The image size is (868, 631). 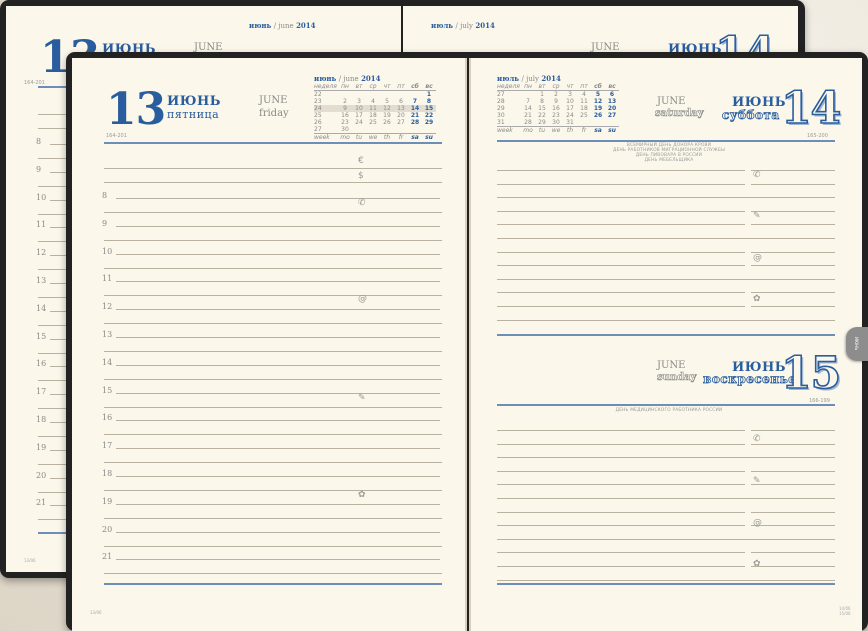 What do you see at coordinates (679, 114) in the screenshot?
I see `day14-weekday-en: saturday` at bounding box center [679, 114].